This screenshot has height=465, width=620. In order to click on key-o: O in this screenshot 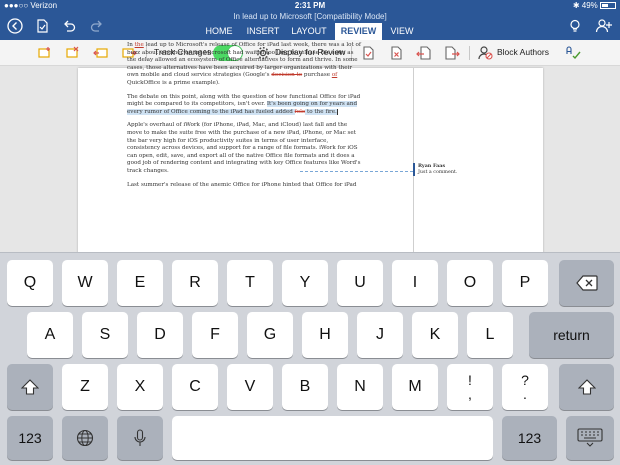, I will do `click(470, 283)`.